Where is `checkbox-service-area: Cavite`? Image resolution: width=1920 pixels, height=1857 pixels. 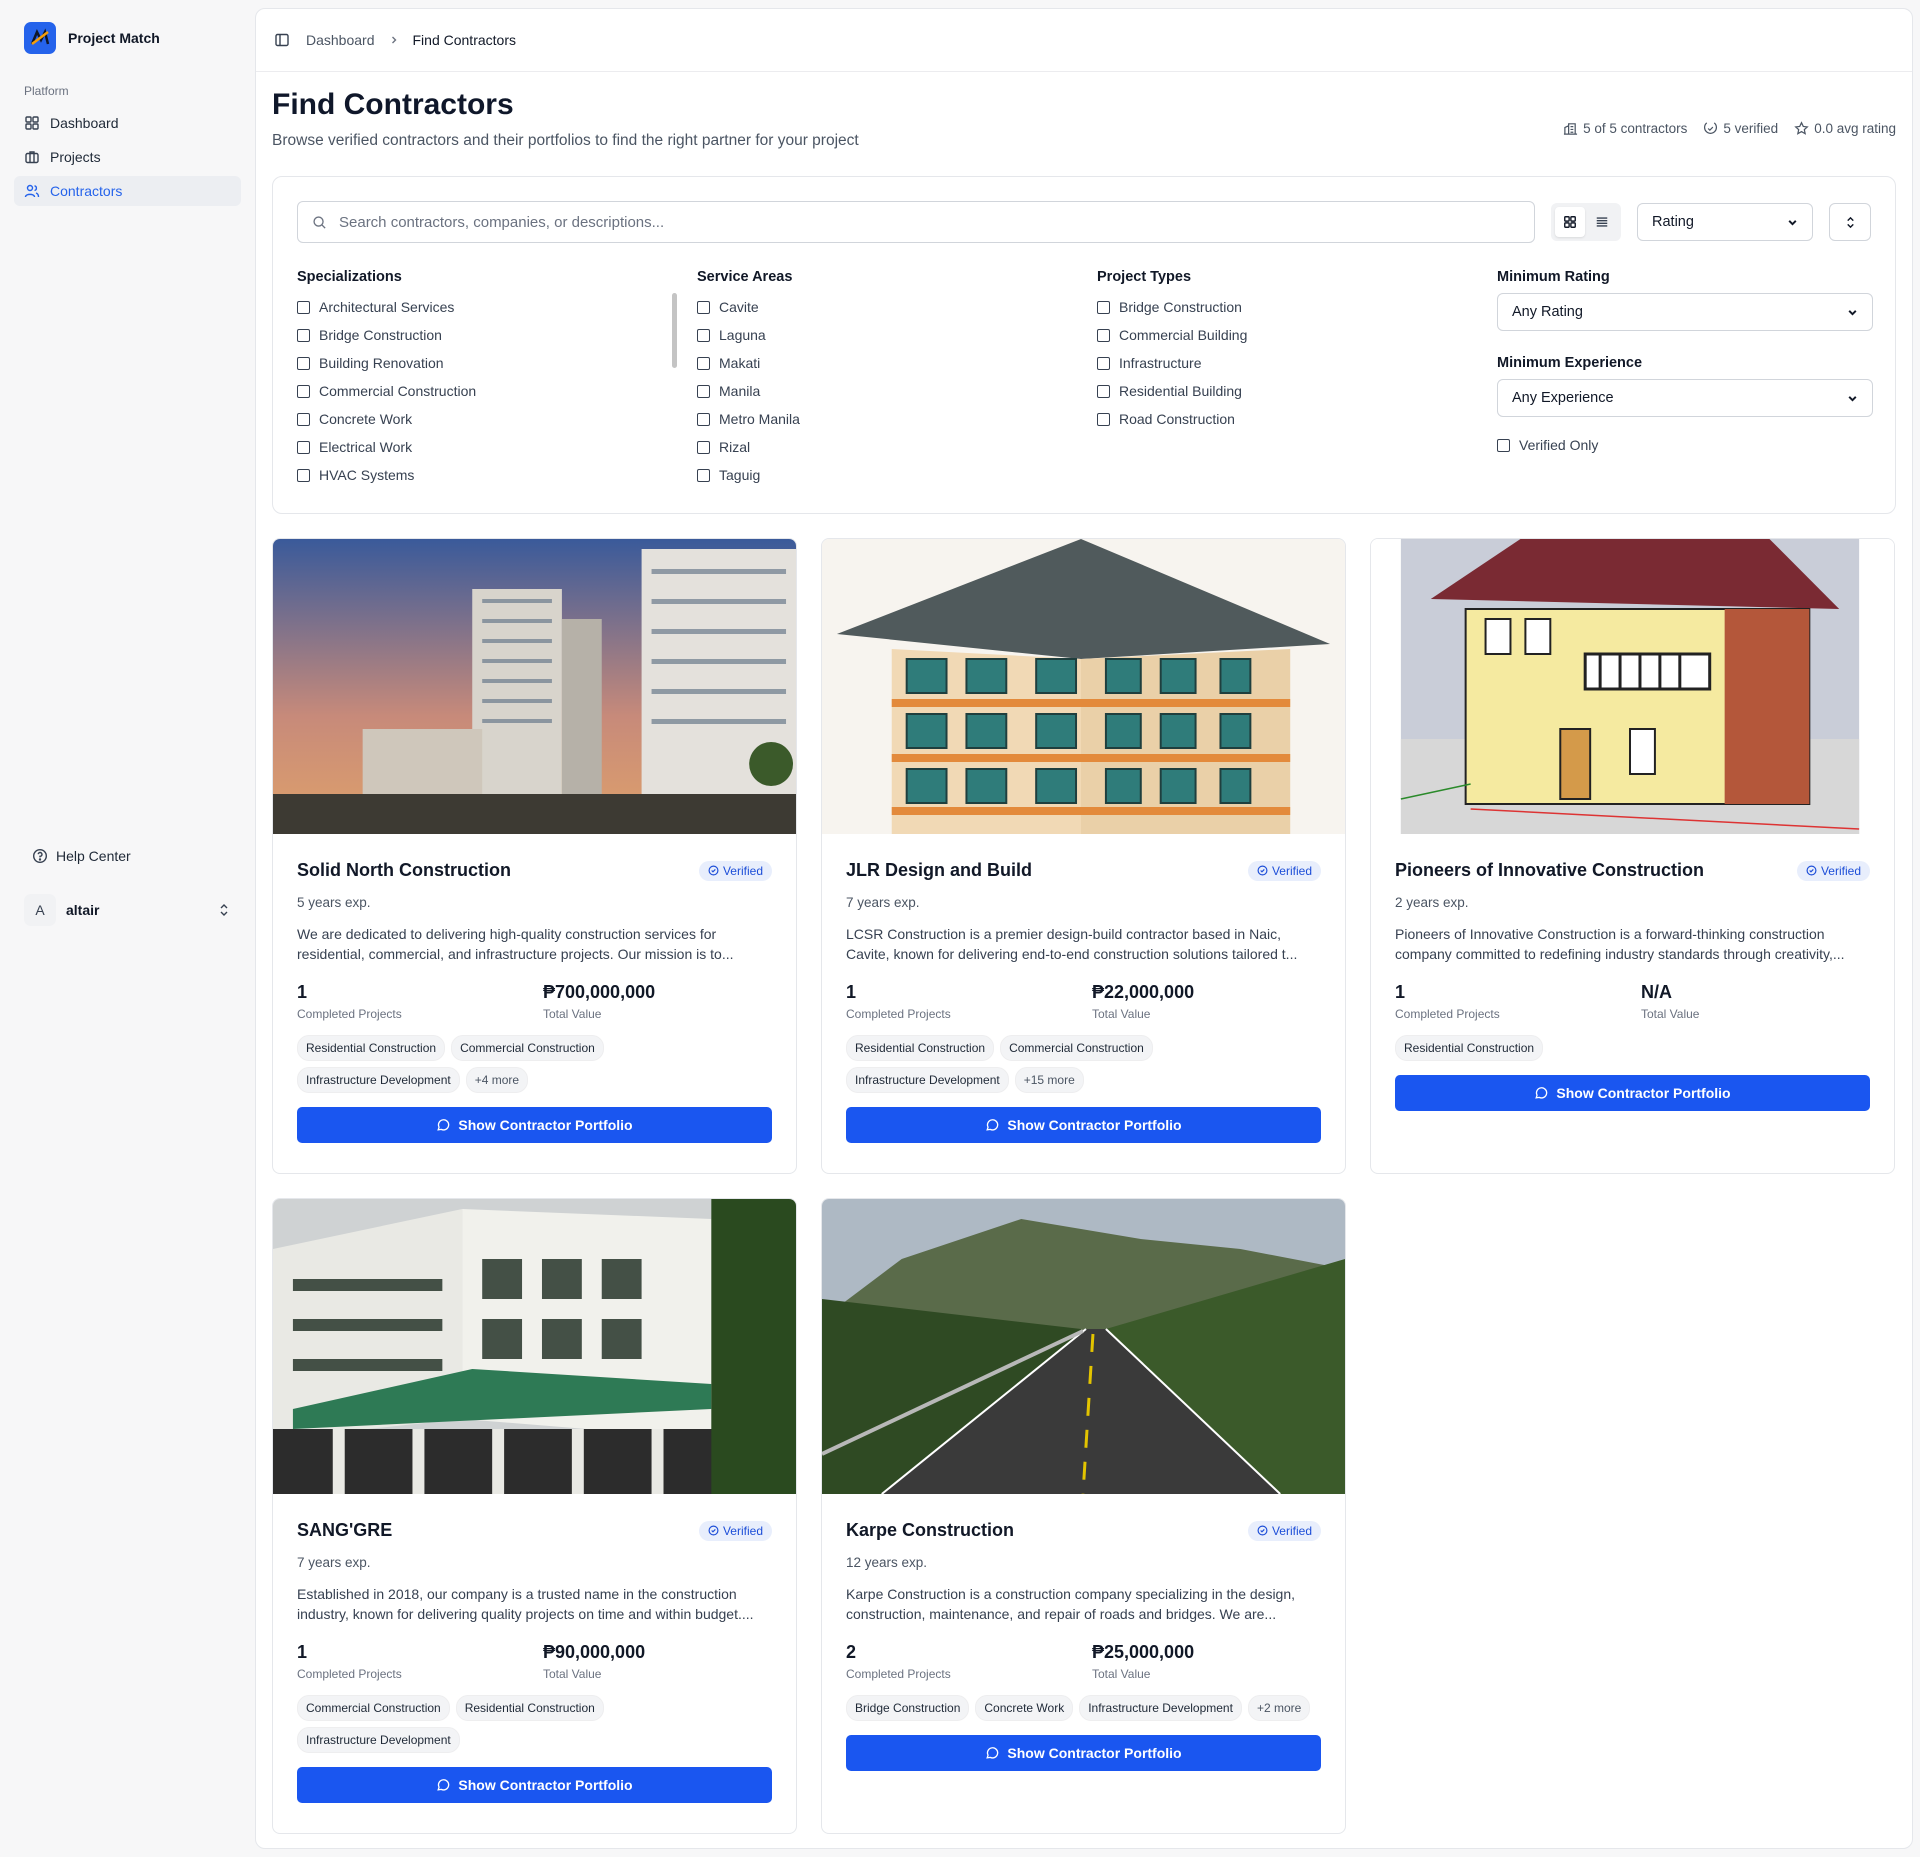
checkbox-service-area: Cavite is located at coordinates (897, 307).